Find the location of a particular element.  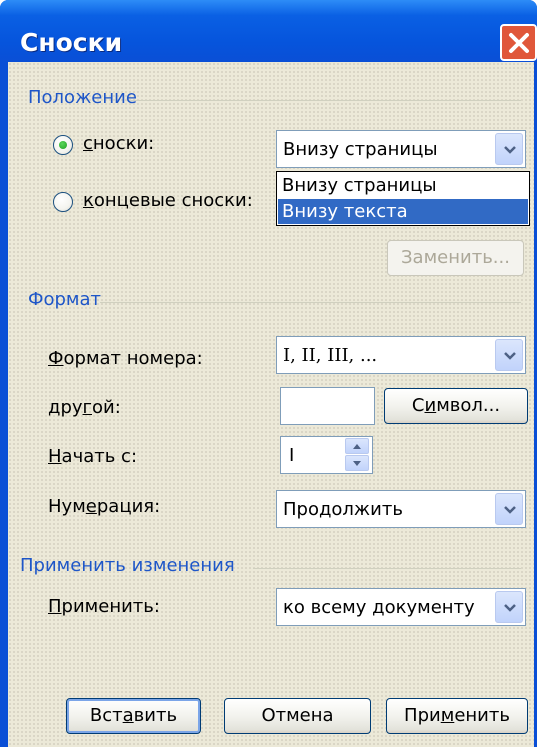

footnotes-radio is located at coordinates (63, 145).